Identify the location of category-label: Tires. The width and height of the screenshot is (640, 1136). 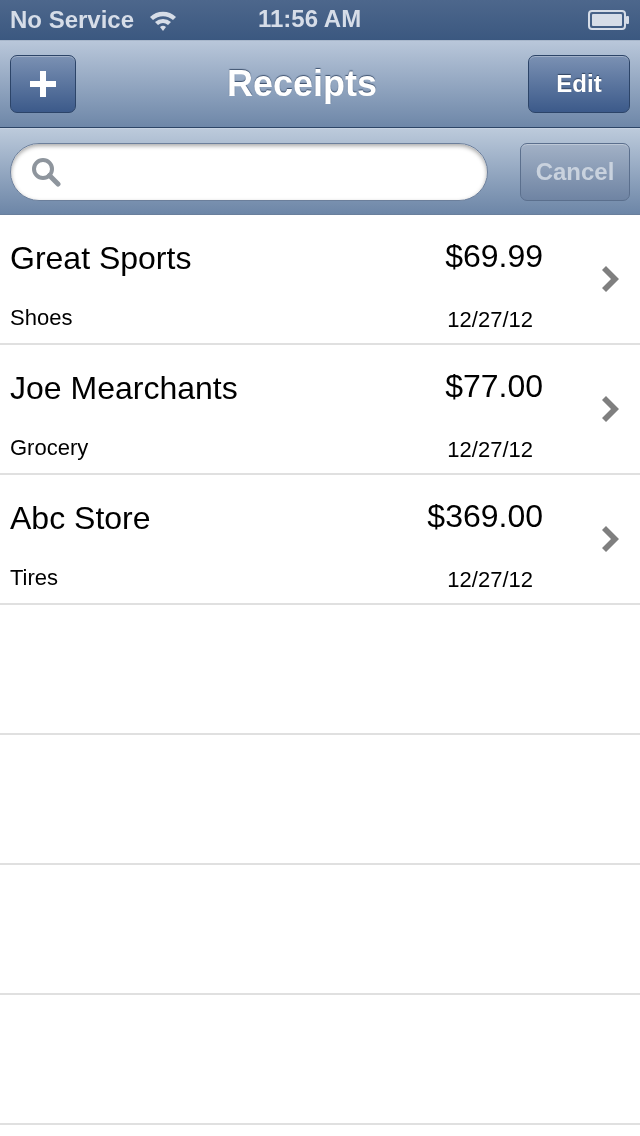
(34, 578).